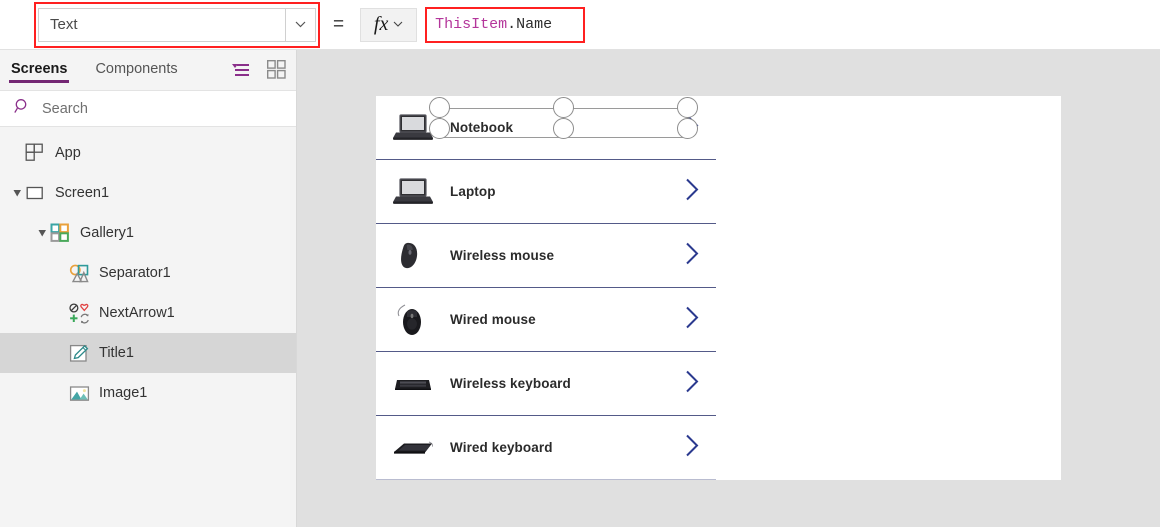  What do you see at coordinates (381, 24) in the screenshot?
I see `fx-icon: fx` at bounding box center [381, 24].